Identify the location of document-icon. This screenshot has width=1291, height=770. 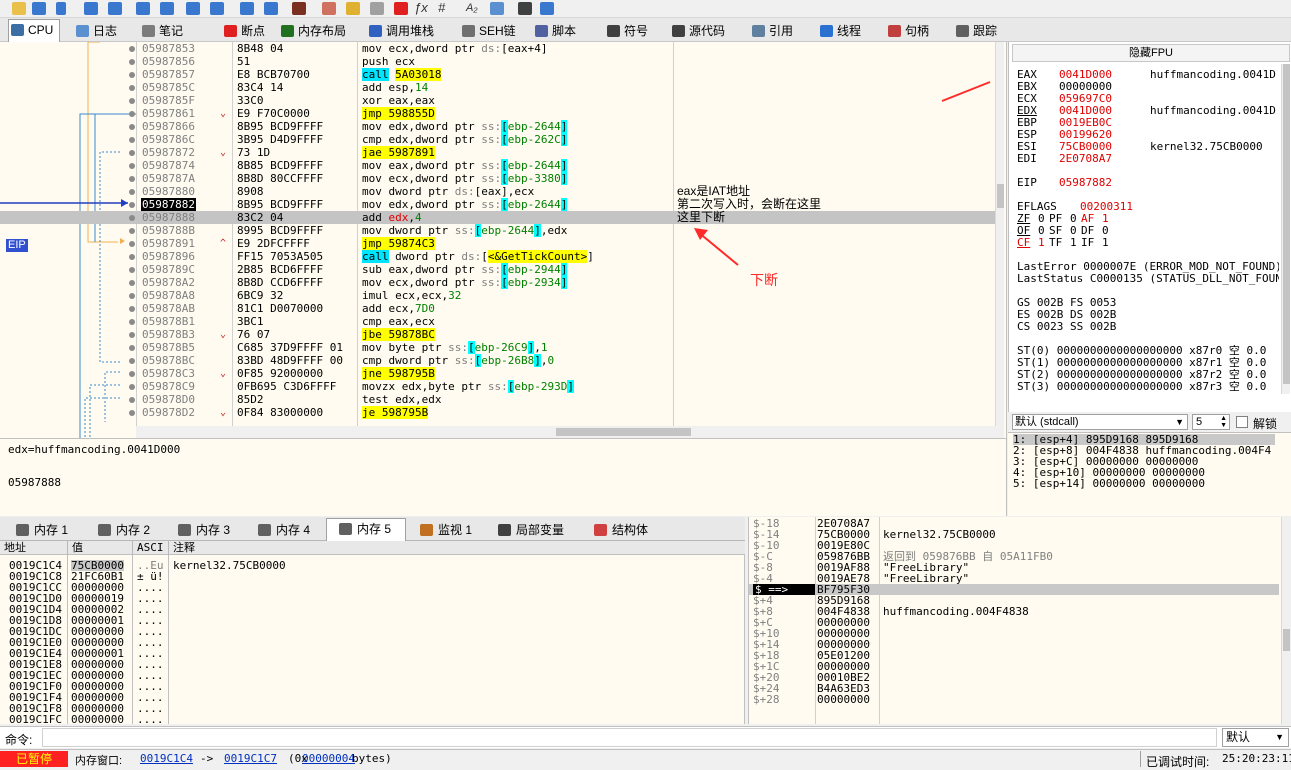
(497, 8).